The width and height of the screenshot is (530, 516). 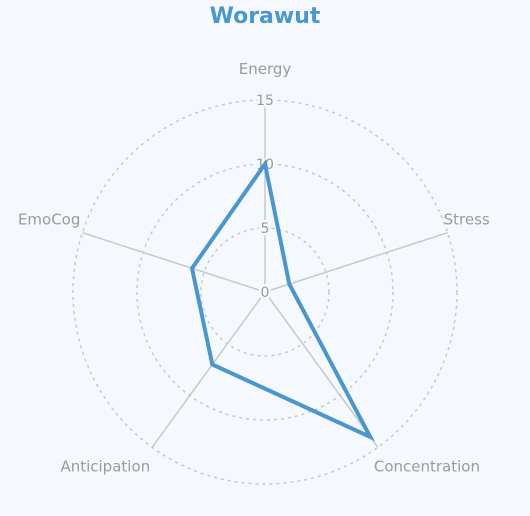 What do you see at coordinates (356, 262) in the screenshot?
I see `spoke-stress` at bounding box center [356, 262].